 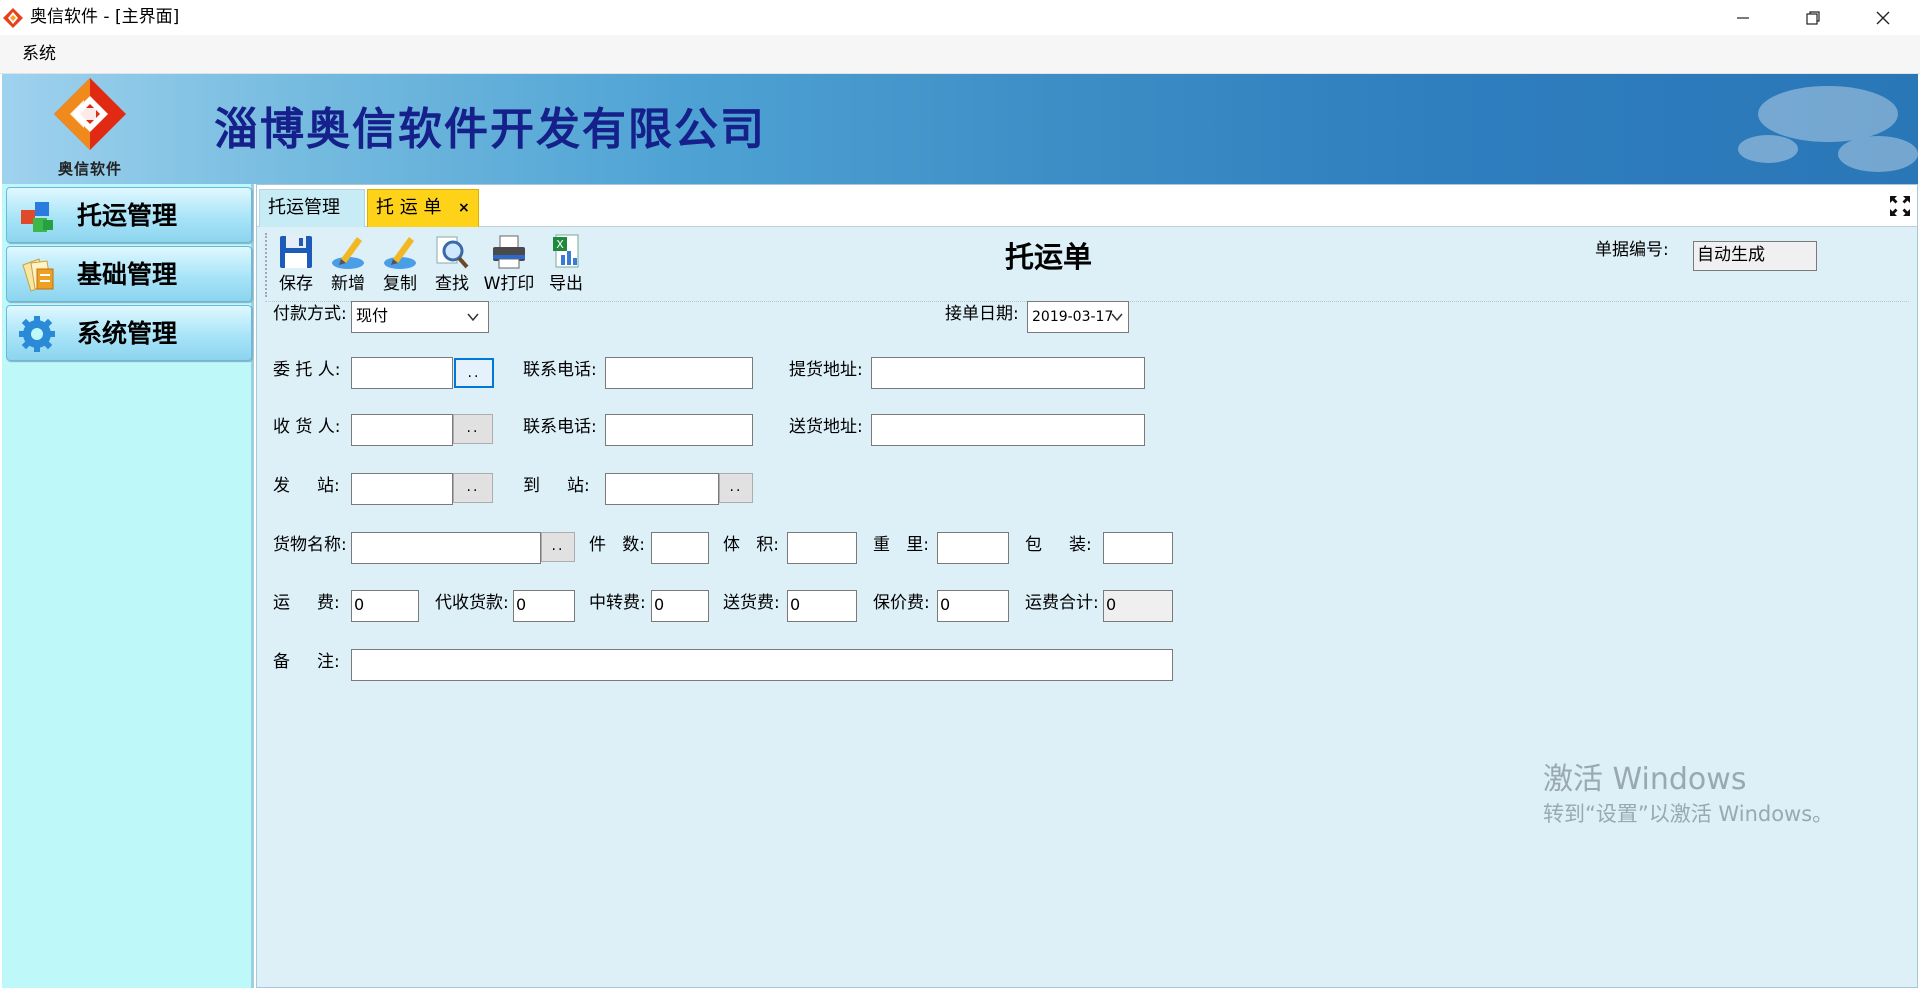 I want to click on freight-total-label: 运费合计:, so click(x=1062, y=603).